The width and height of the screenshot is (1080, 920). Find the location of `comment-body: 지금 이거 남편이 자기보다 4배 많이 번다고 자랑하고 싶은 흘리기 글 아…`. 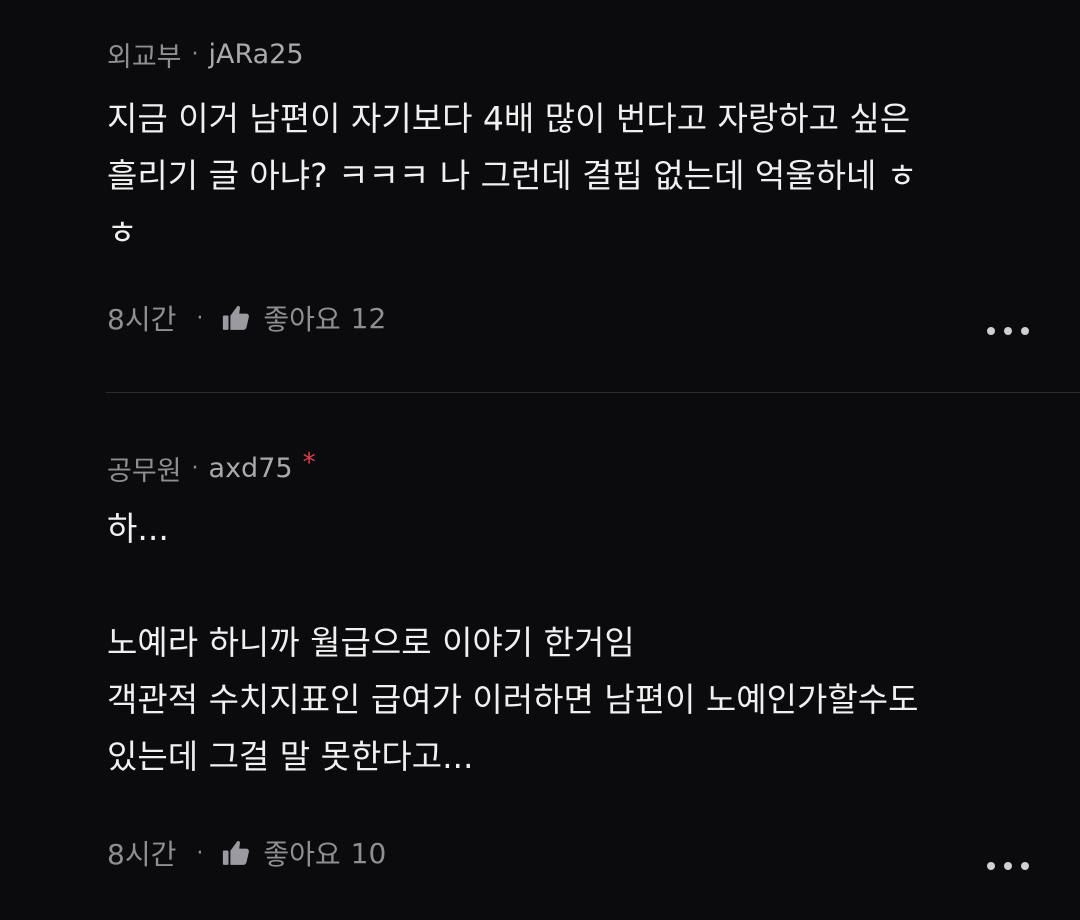

comment-body: 지금 이거 남편이 자기보다 4배 많이 번다고 자랑하고 싶은 흘리기 글 아… is located at coordinates (512, 175).